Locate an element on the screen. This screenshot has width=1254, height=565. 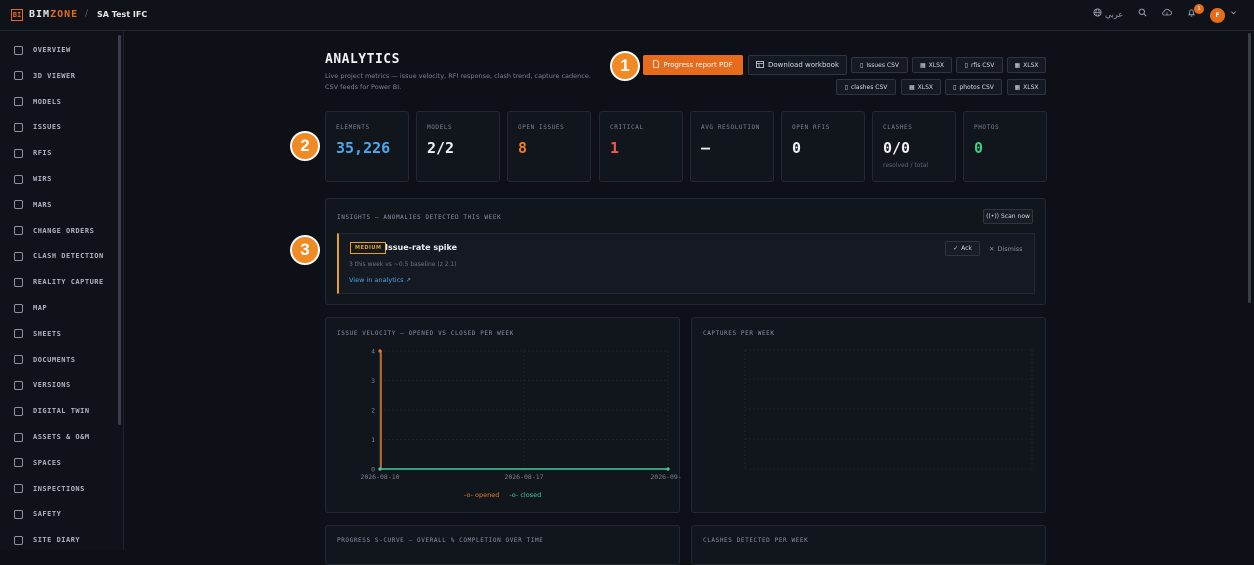
stat-card-elements: ELEMENTS 35,226 is located at coordinates (367, 146).